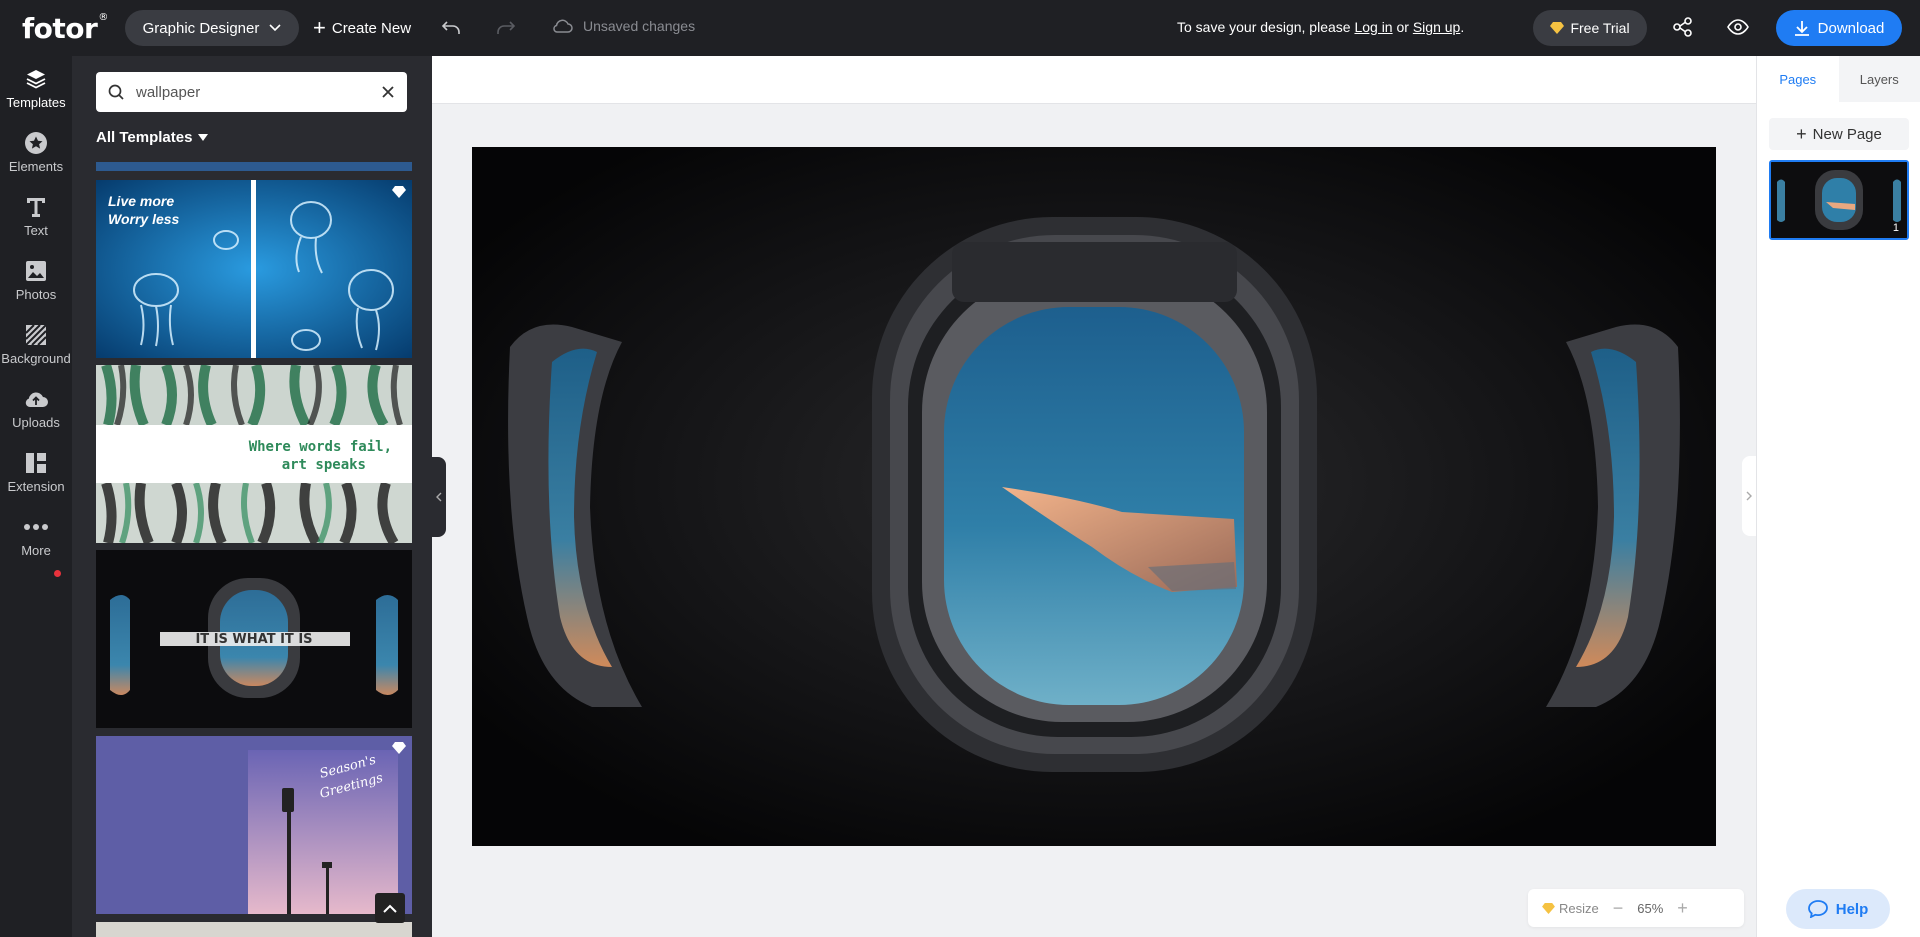 This screenshot has width=1920, height=937. What do you see at coordinates (65, 28) in the screenshot?
I see `fotor-logo: fotor®` at bounding box center [65, 28].